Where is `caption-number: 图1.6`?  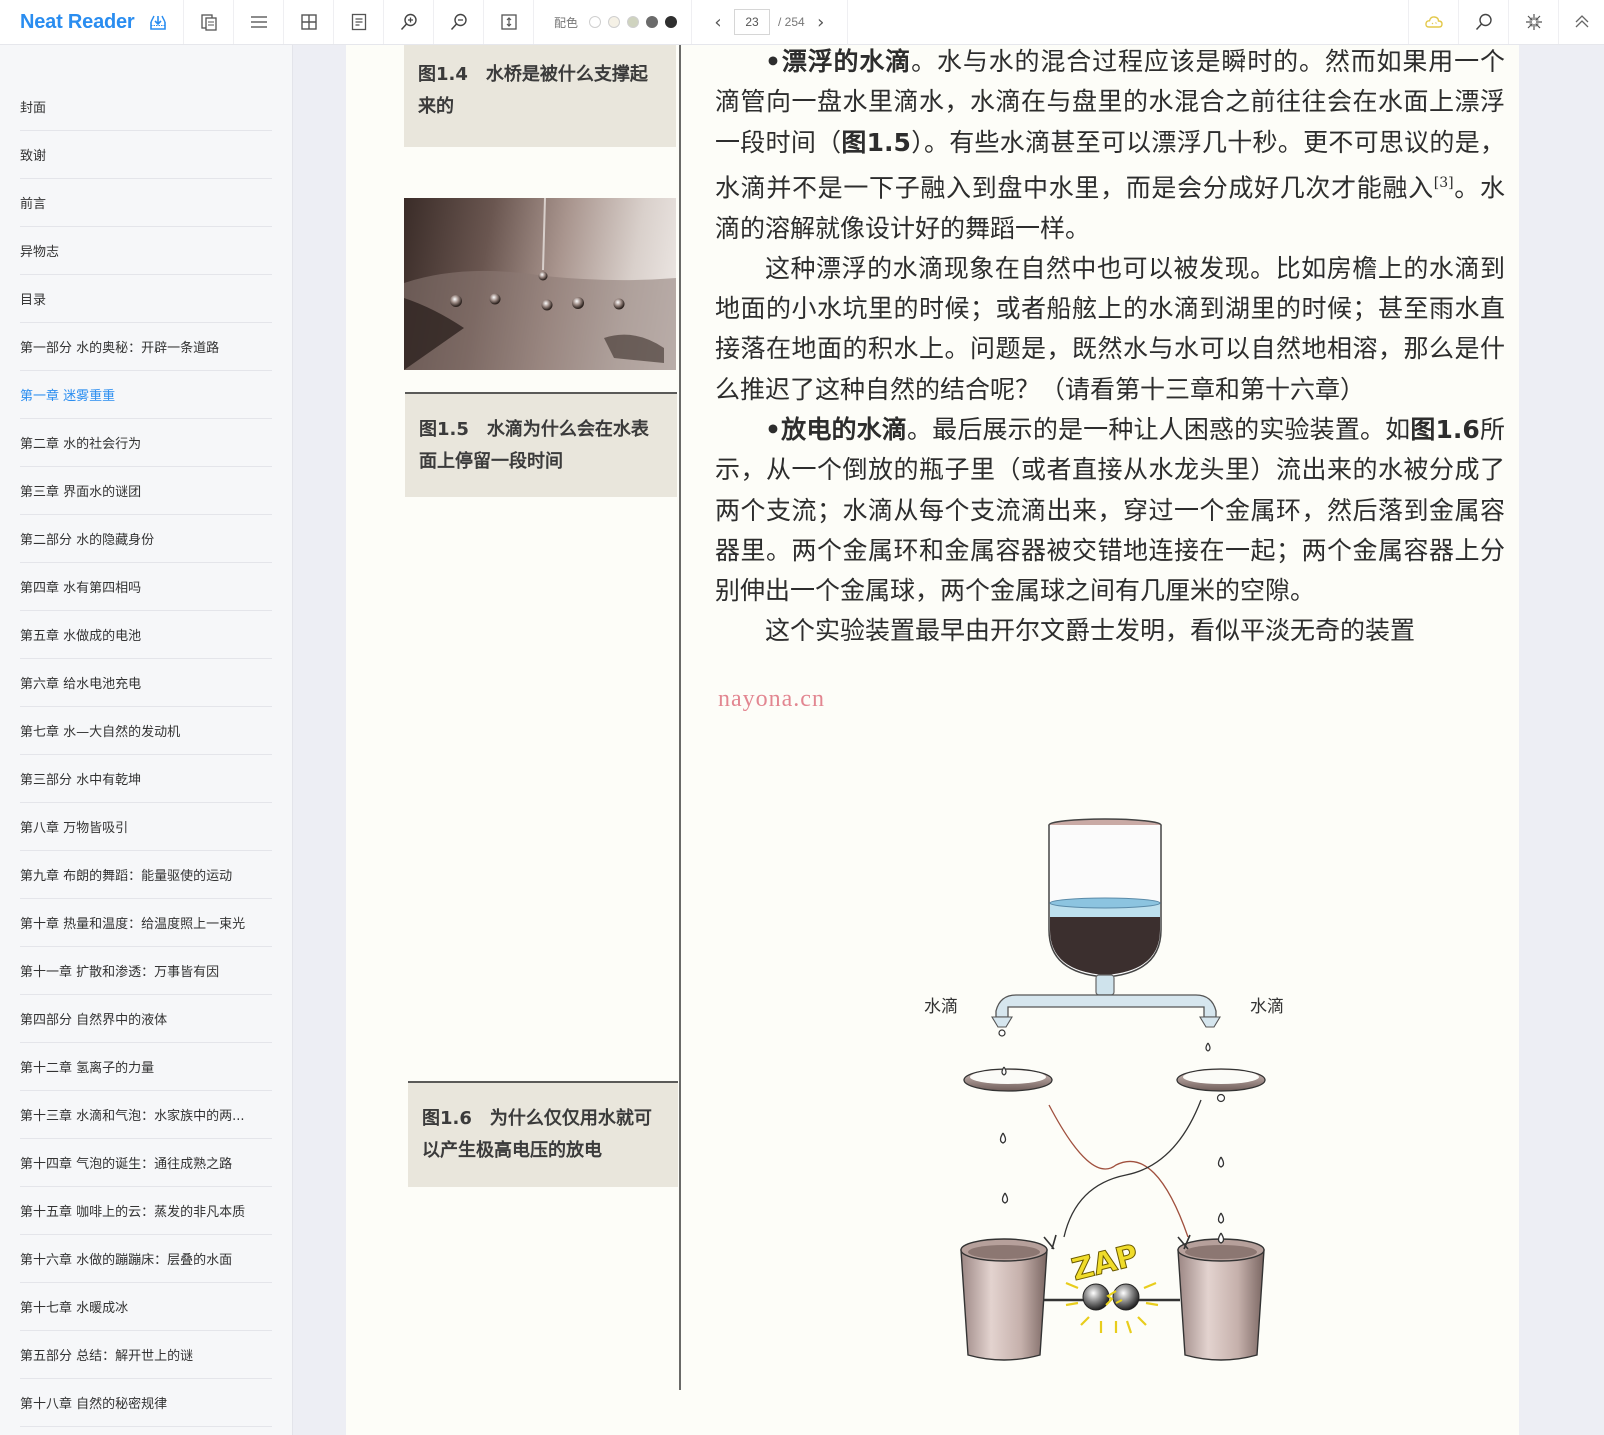 caption-number: 图1.6 is located at coordinates (447, 1118).